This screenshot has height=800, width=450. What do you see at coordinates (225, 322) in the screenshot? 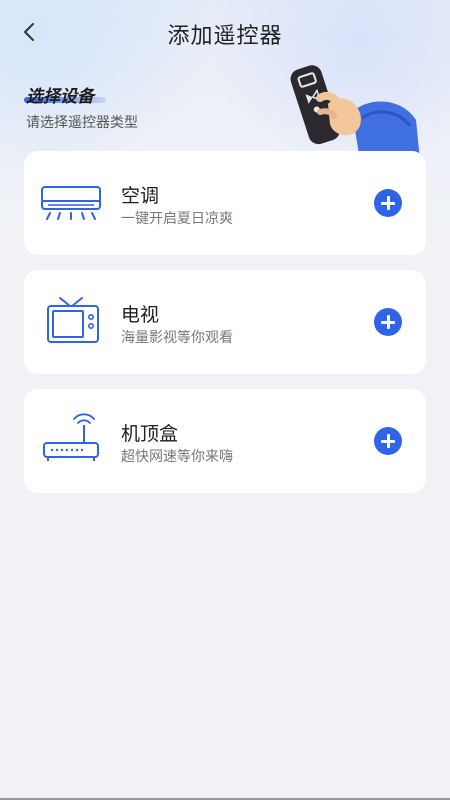
I see `device-card-tv: 电视 海量影视等你观看` at bounding box center [225, 322].